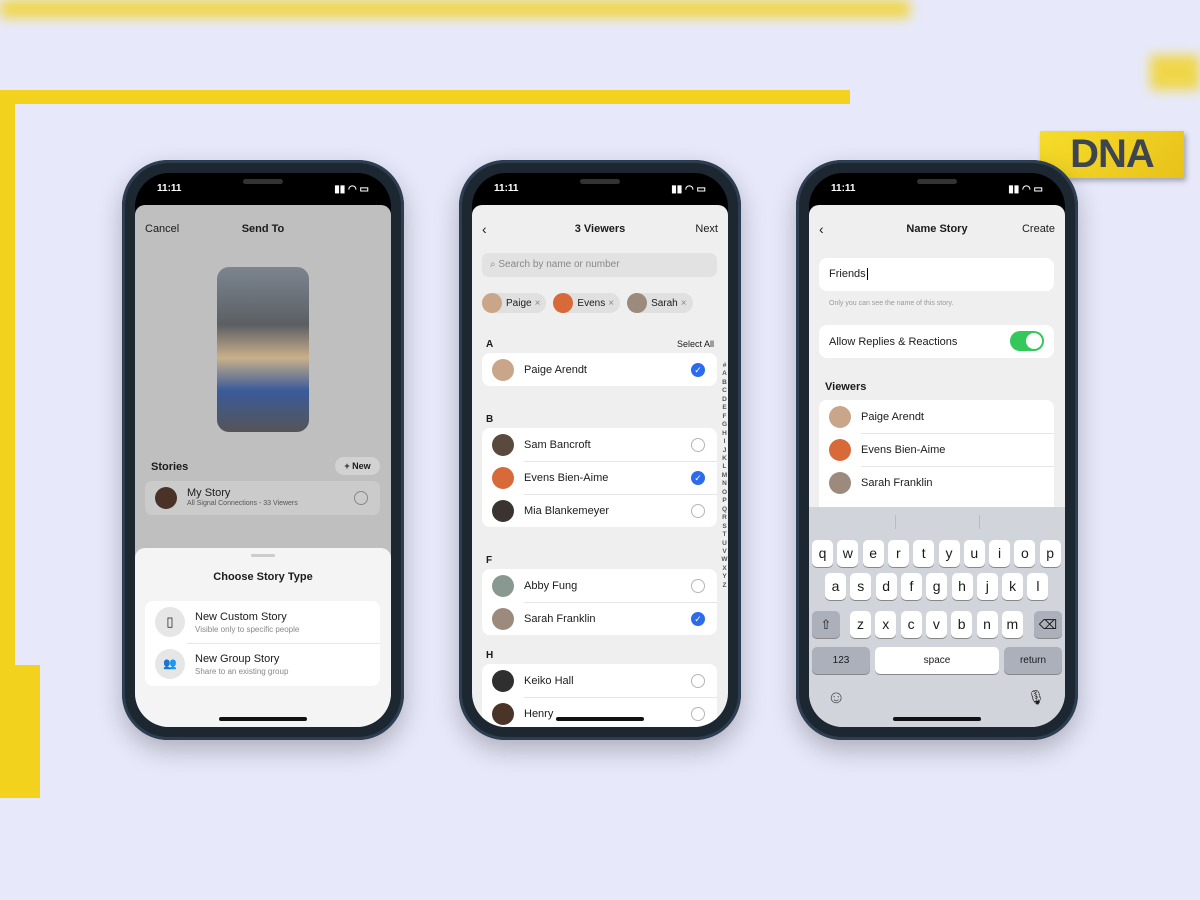  Describe the element at coordinates (873, 553) in the screenshot. I see `key-e: e` at that location.